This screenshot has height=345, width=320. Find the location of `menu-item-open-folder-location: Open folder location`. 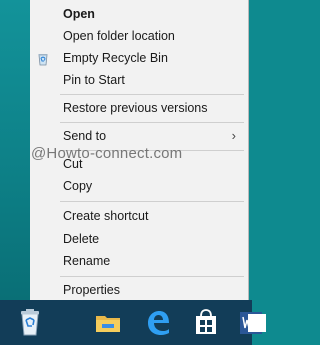

menu-item-open-folder-location: Open folder location is located at coordinates (139, 36).